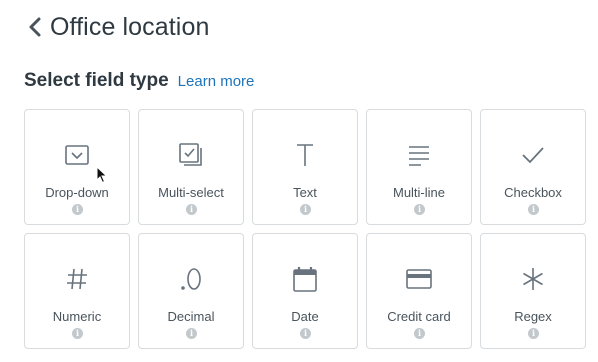  I want to click on text-icon, so click(305, 155).